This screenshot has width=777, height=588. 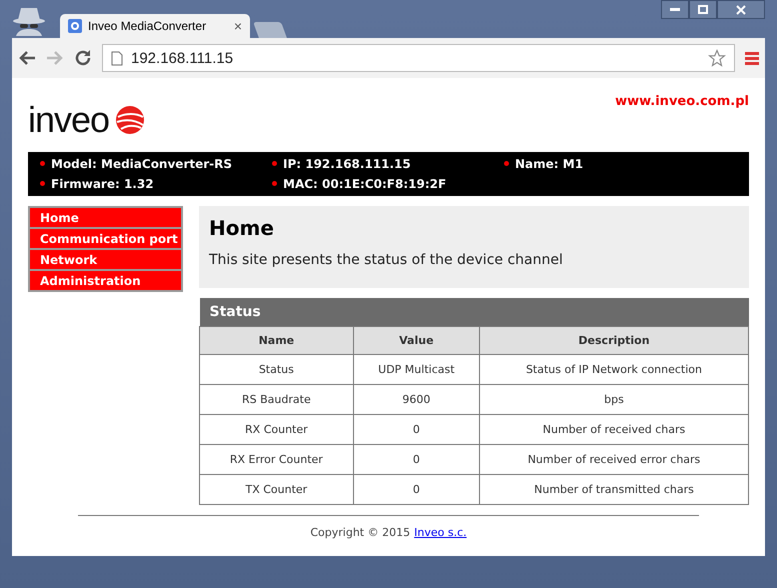 I want to click on maximize-button, so click(x=703, y=9).